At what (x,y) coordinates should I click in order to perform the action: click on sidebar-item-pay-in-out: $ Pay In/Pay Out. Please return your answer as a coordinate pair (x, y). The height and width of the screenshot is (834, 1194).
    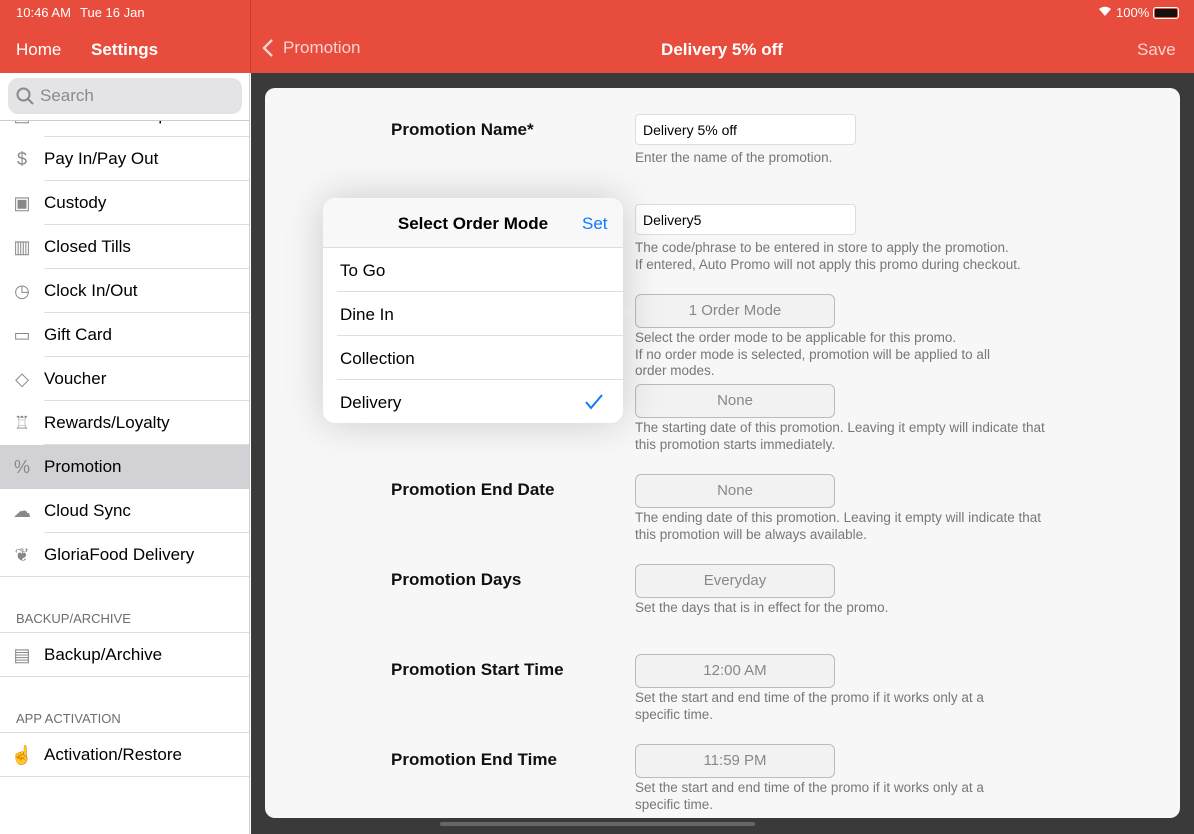
    Looking at the image, I should click on (124, 159).